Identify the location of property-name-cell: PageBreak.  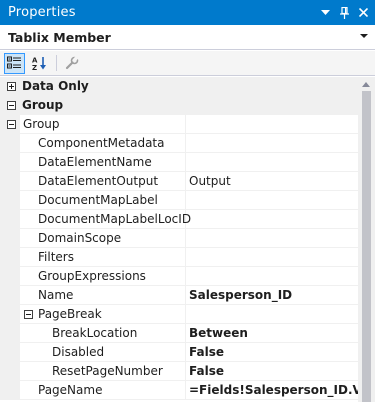
(102, 314).